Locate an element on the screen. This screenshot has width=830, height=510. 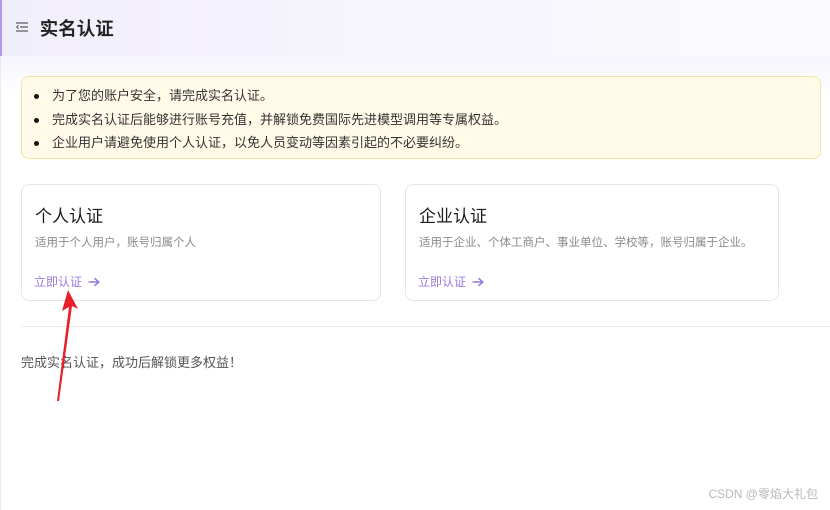
section-divider is located at coordinates (425, 326).